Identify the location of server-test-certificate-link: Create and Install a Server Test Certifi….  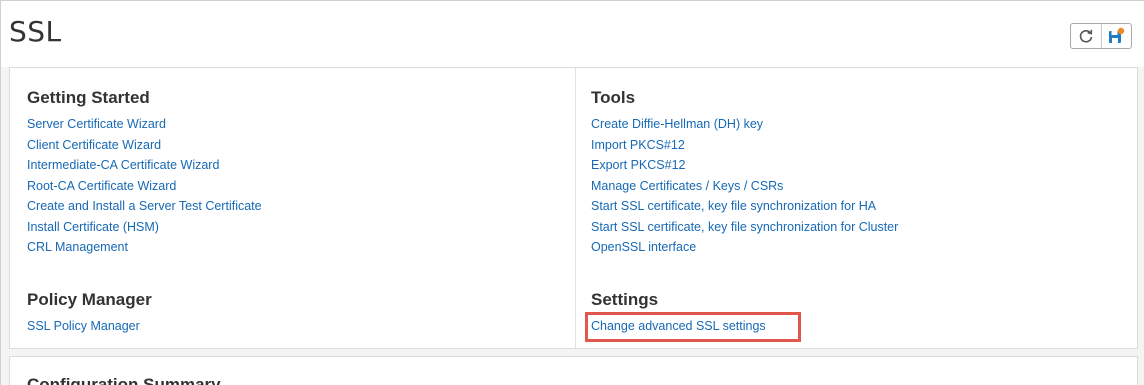
(144, 206).